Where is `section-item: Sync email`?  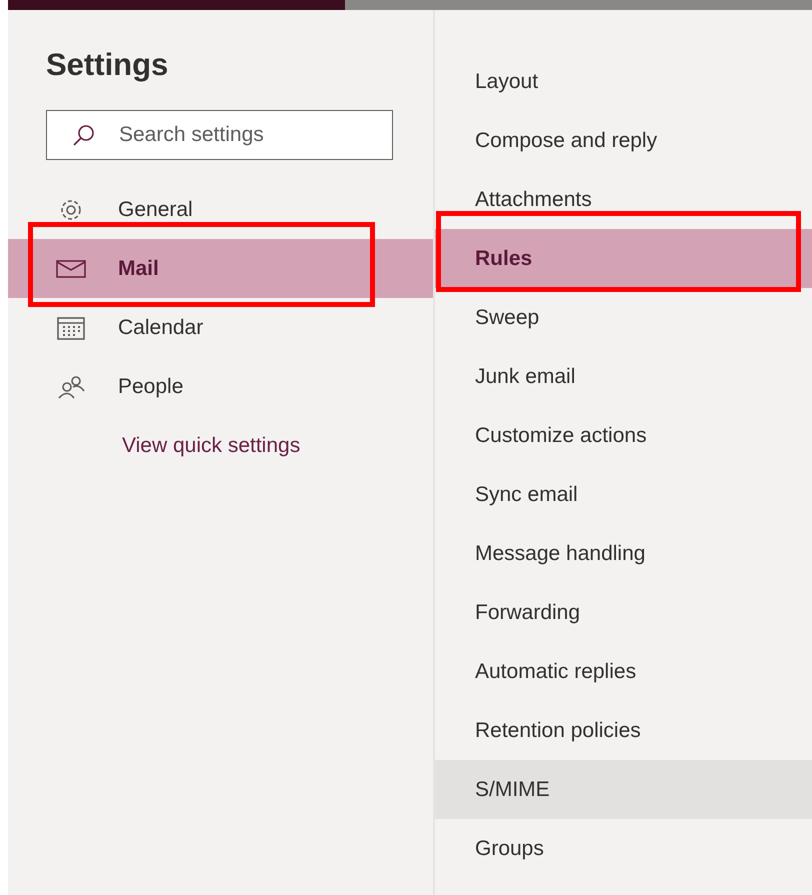
section-item: Sync email is located at coordinates (623, 494).